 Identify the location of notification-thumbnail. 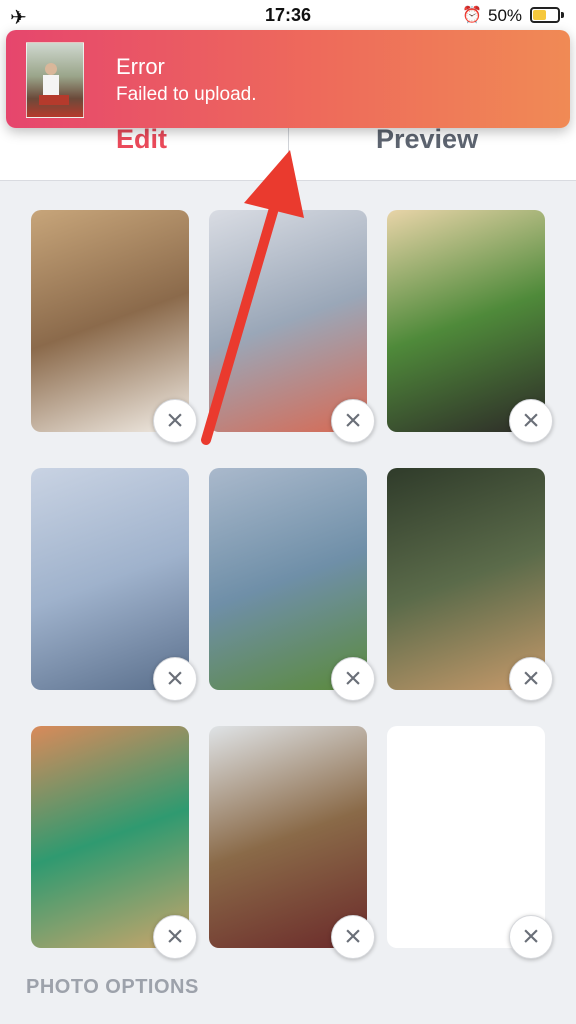
(55, 80).